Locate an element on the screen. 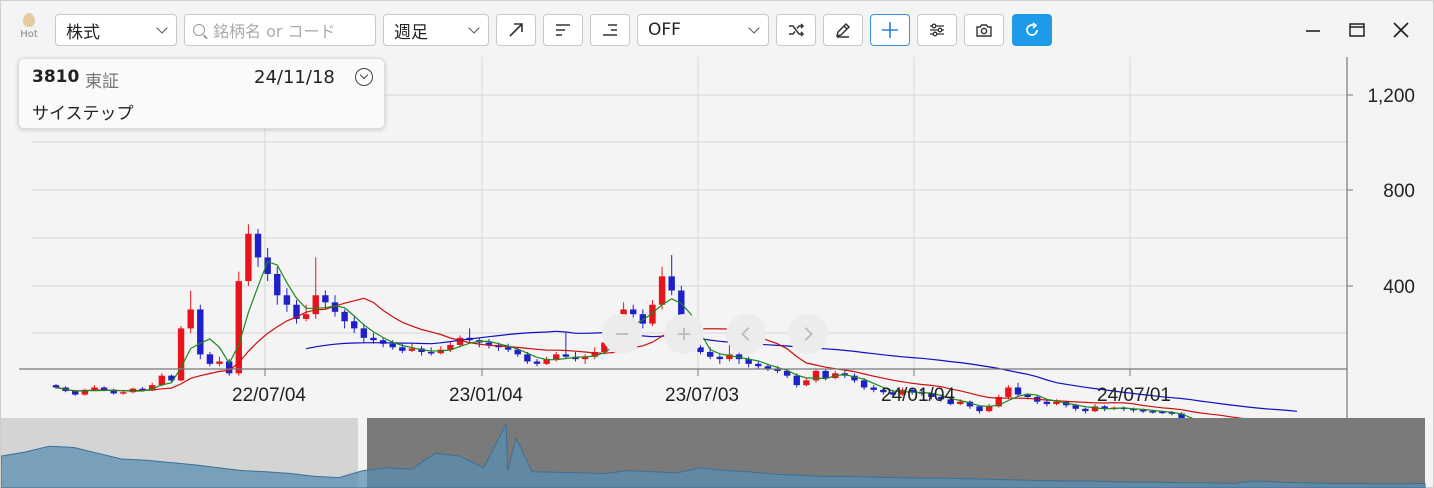  zoom-out-button is located at coordinates (622, 334).